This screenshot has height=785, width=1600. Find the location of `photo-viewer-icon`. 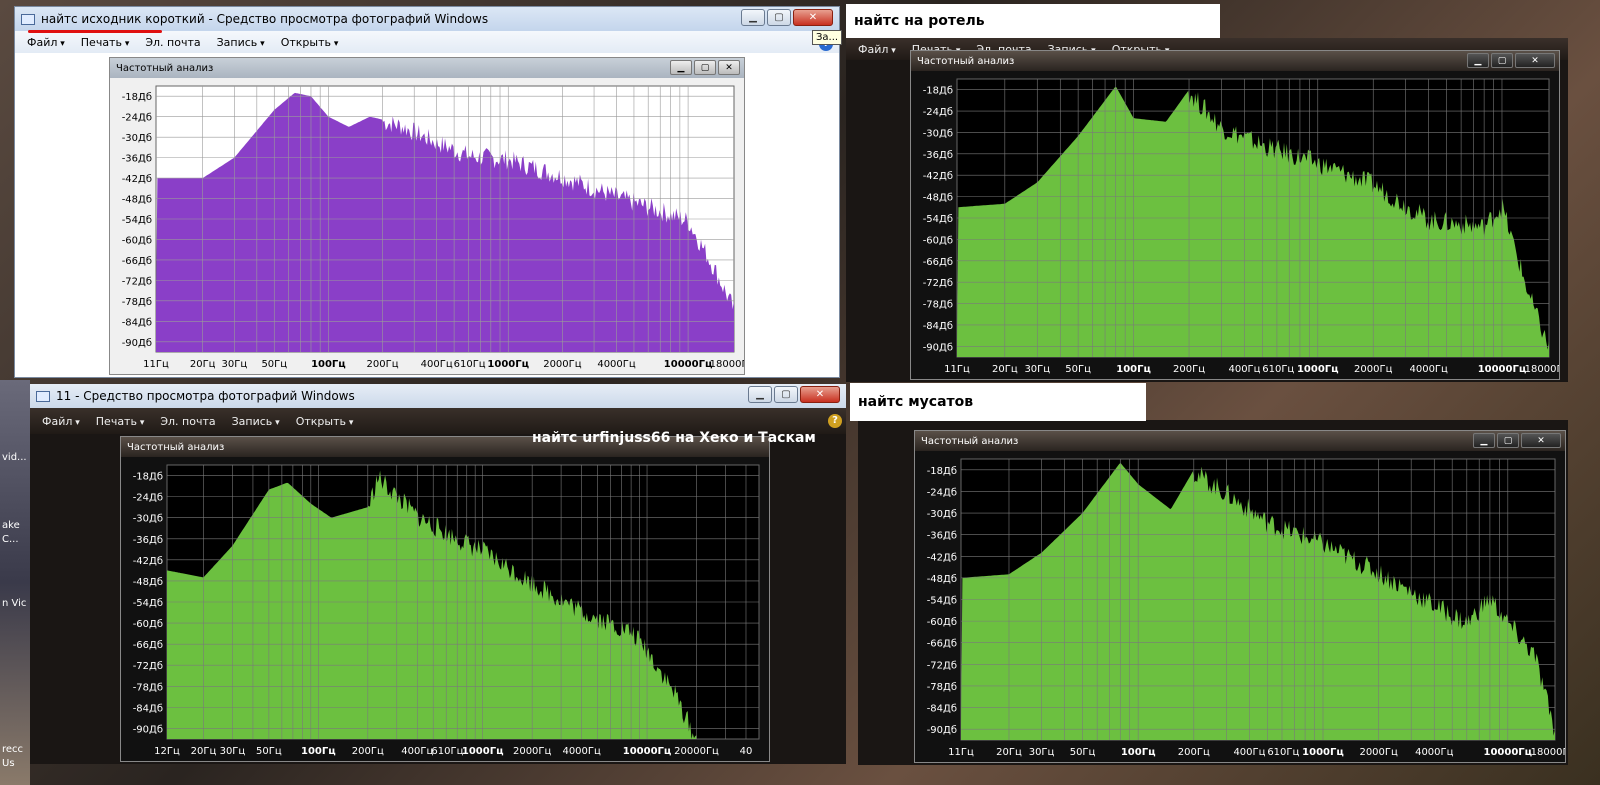

photo-viewer-icon is located at coordinates (43, 396).